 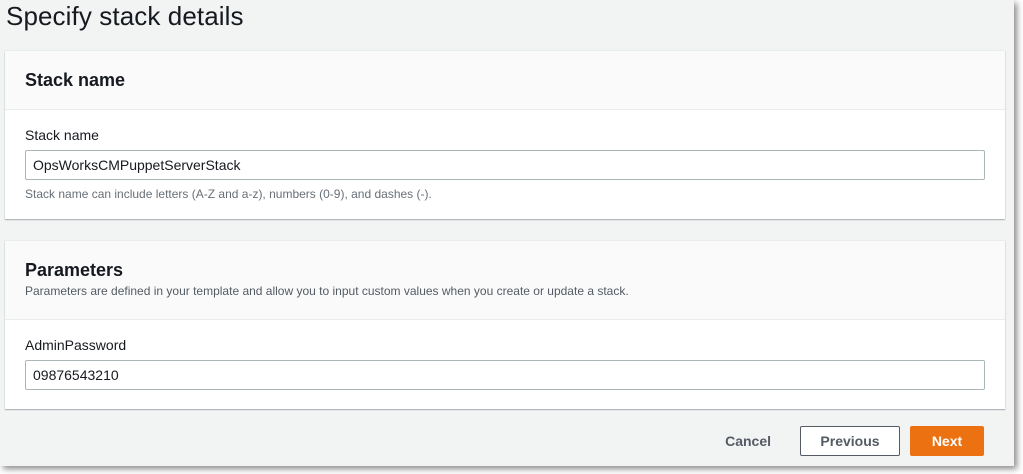 I want to click on next-button: Next, so click(x=947, y=441).